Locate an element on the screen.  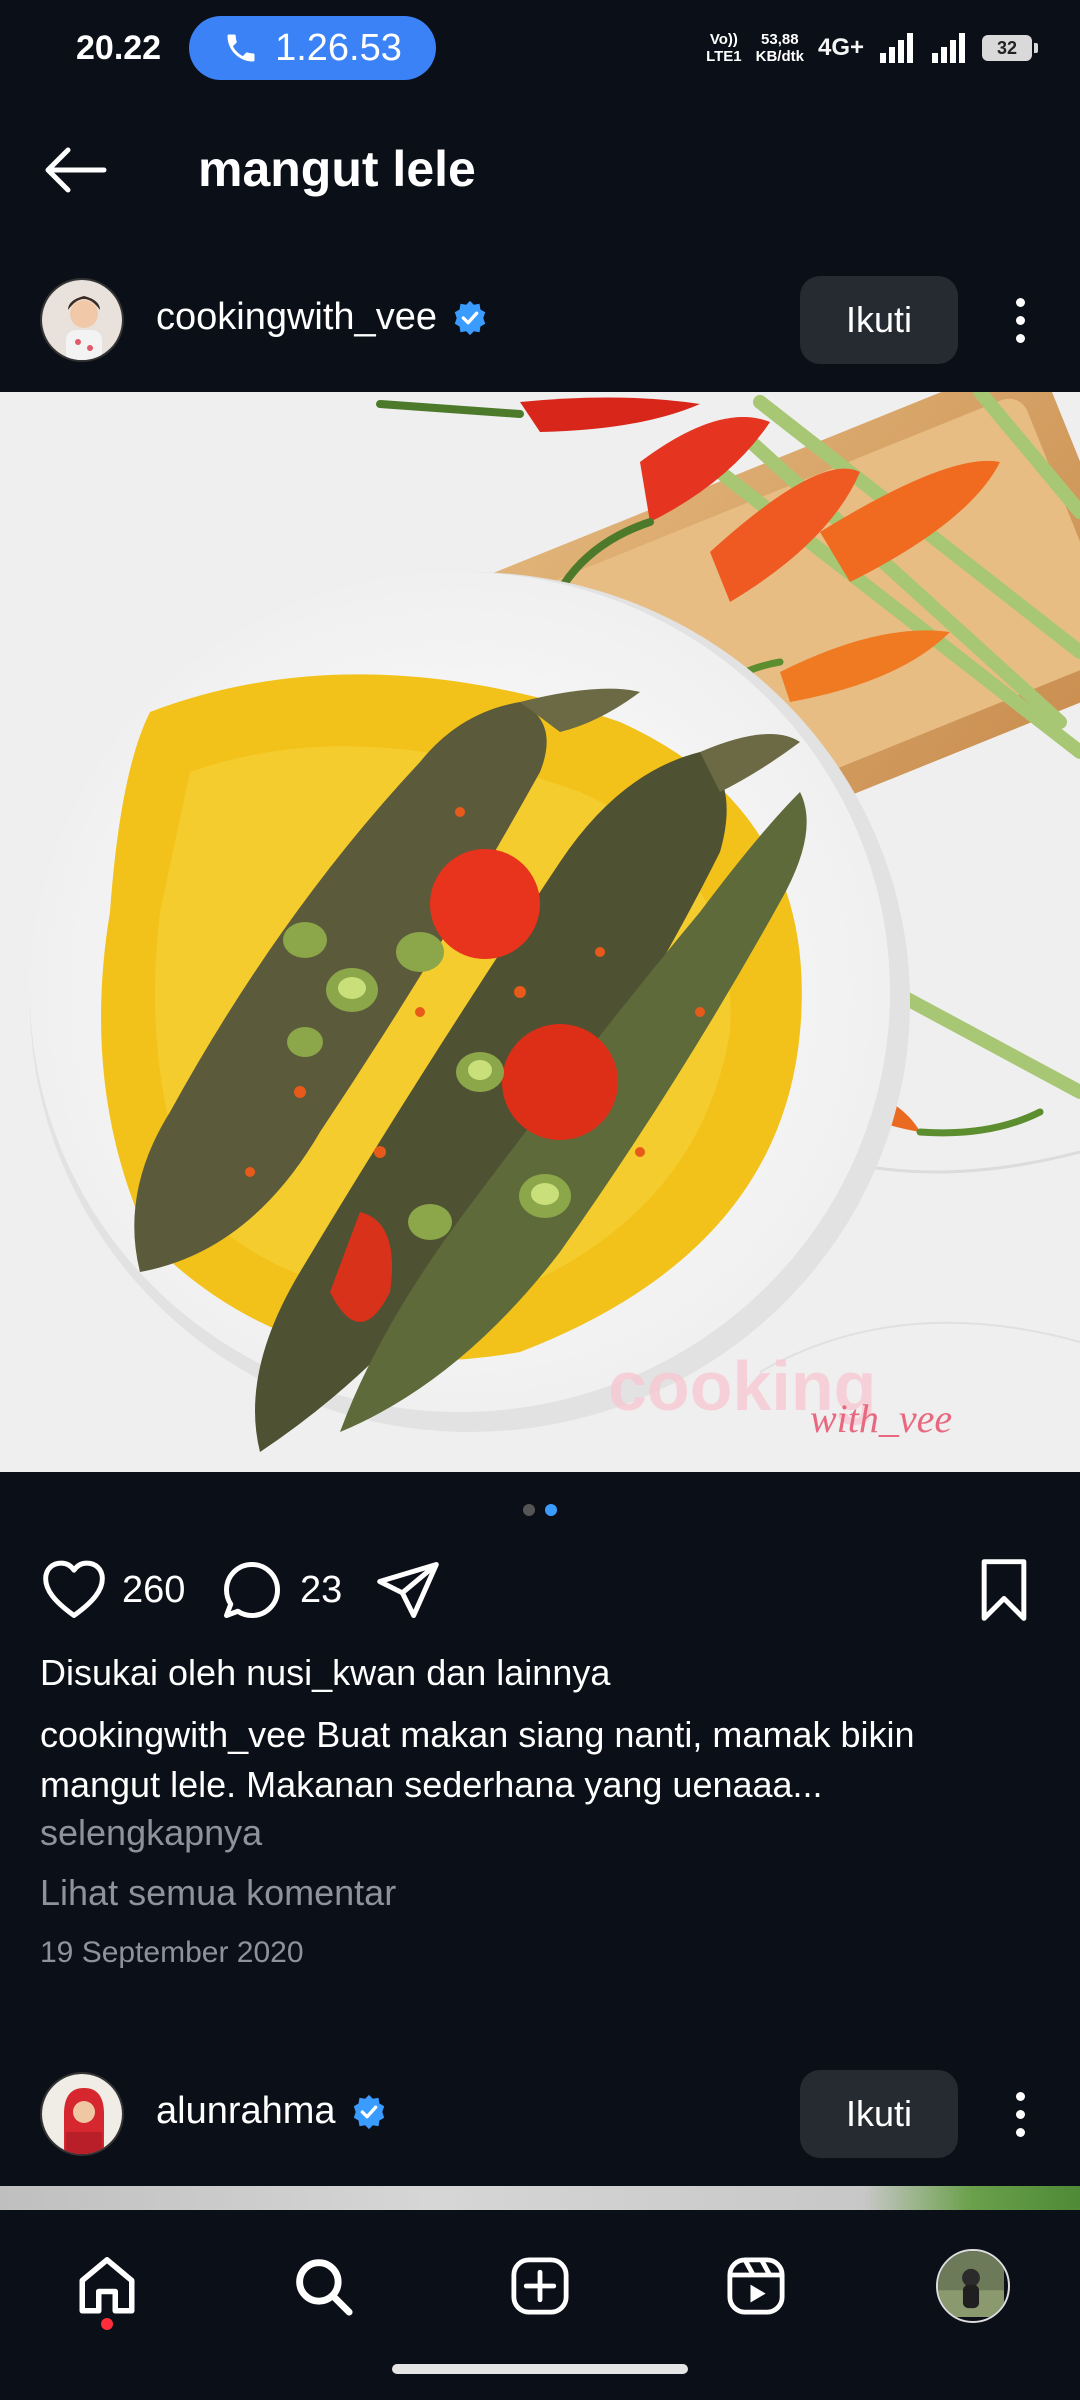
network-type: 4G+ is located at coordinates (840, 47).